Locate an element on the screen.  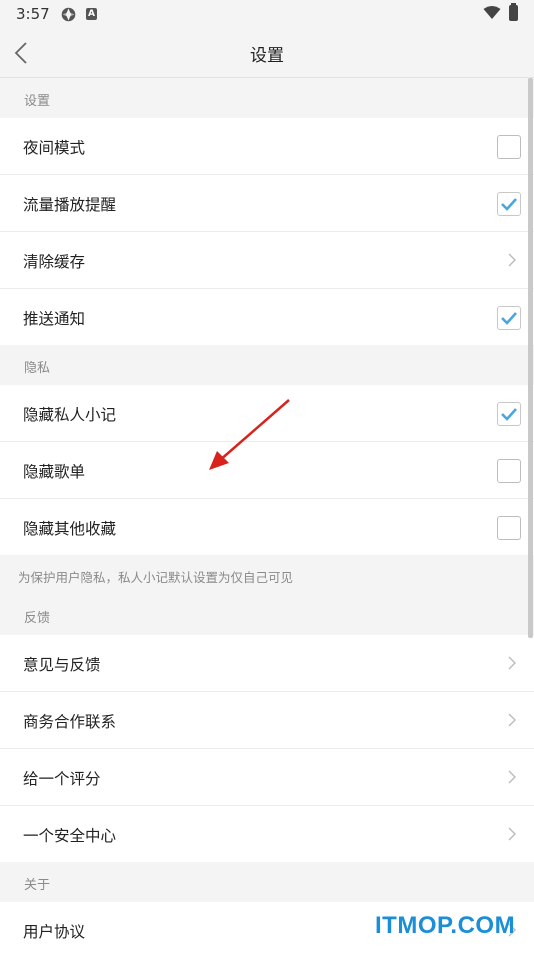
notification-app-icon: A is located at coordinates (91, 14).